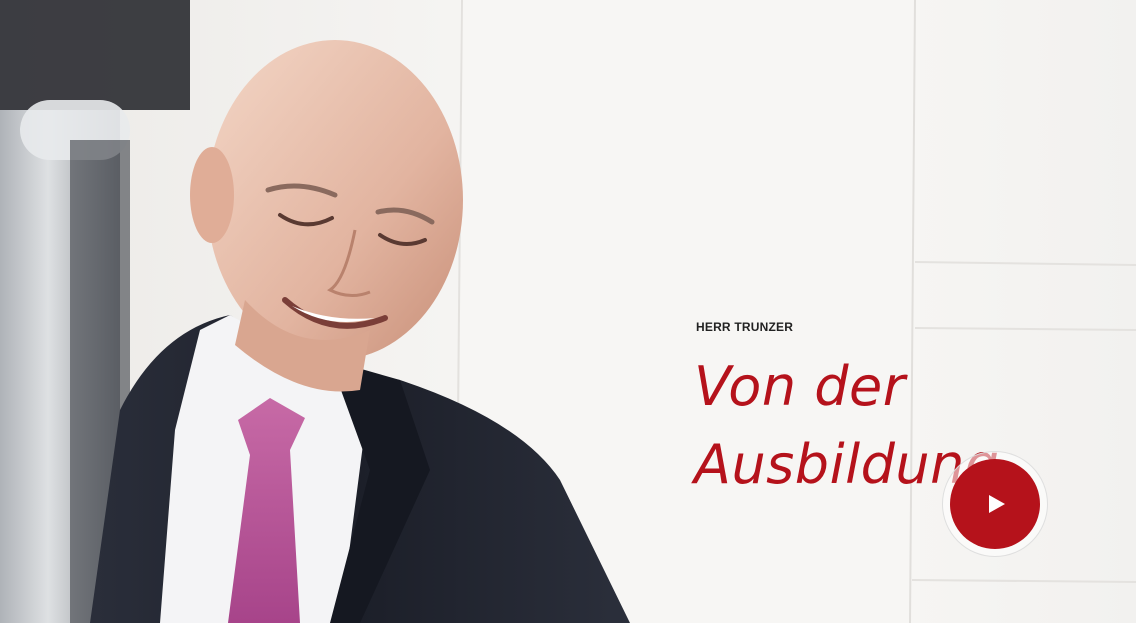 The image size is (1136, 623). Describe the element at coordinates (847, 464) in the screenshot. I see `video-title-line-2: Ausbildung` at that location.